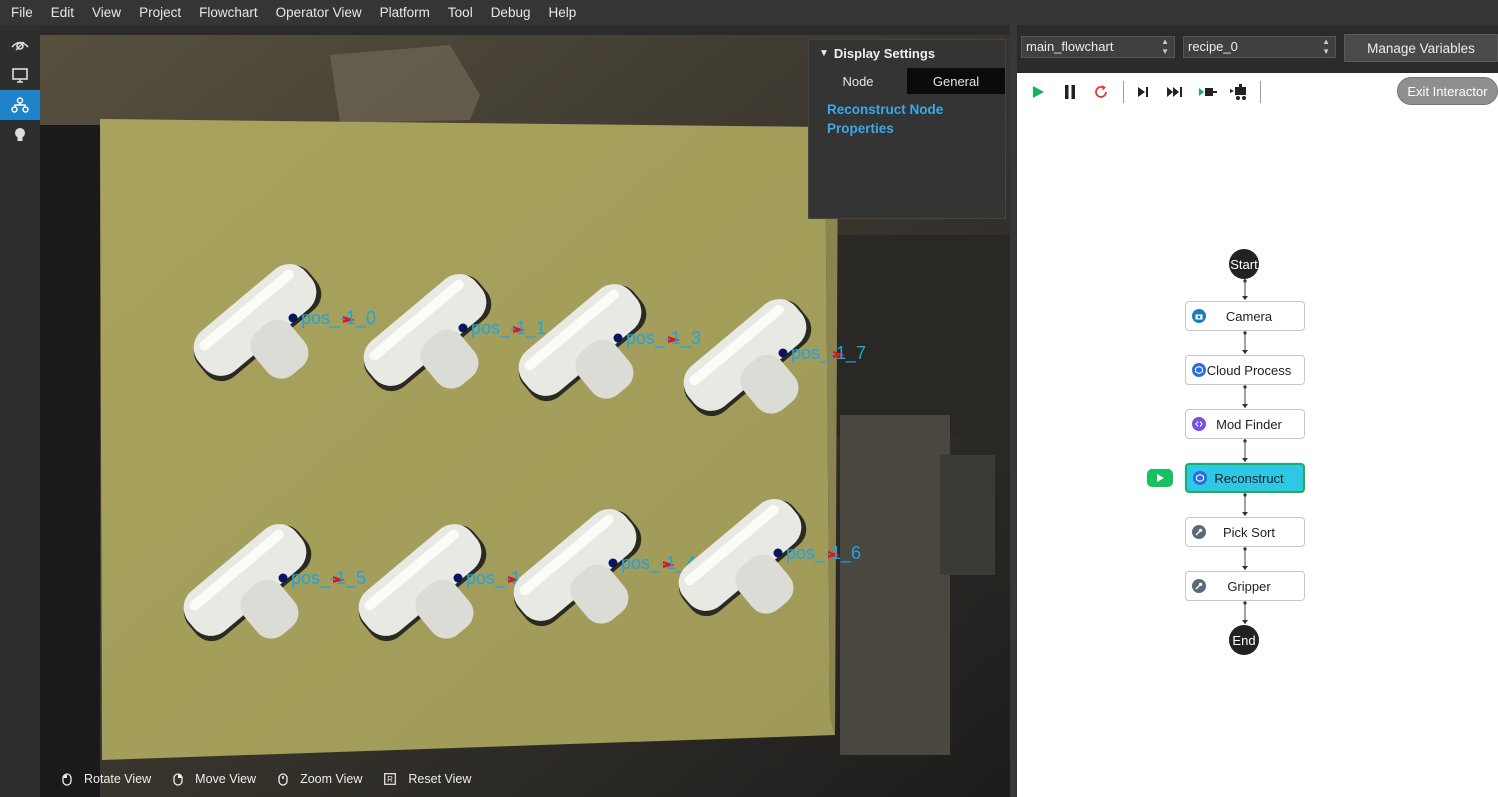 This screenshot has height=797, width=1498. I want to click on code-icon, so click(1199, 424).